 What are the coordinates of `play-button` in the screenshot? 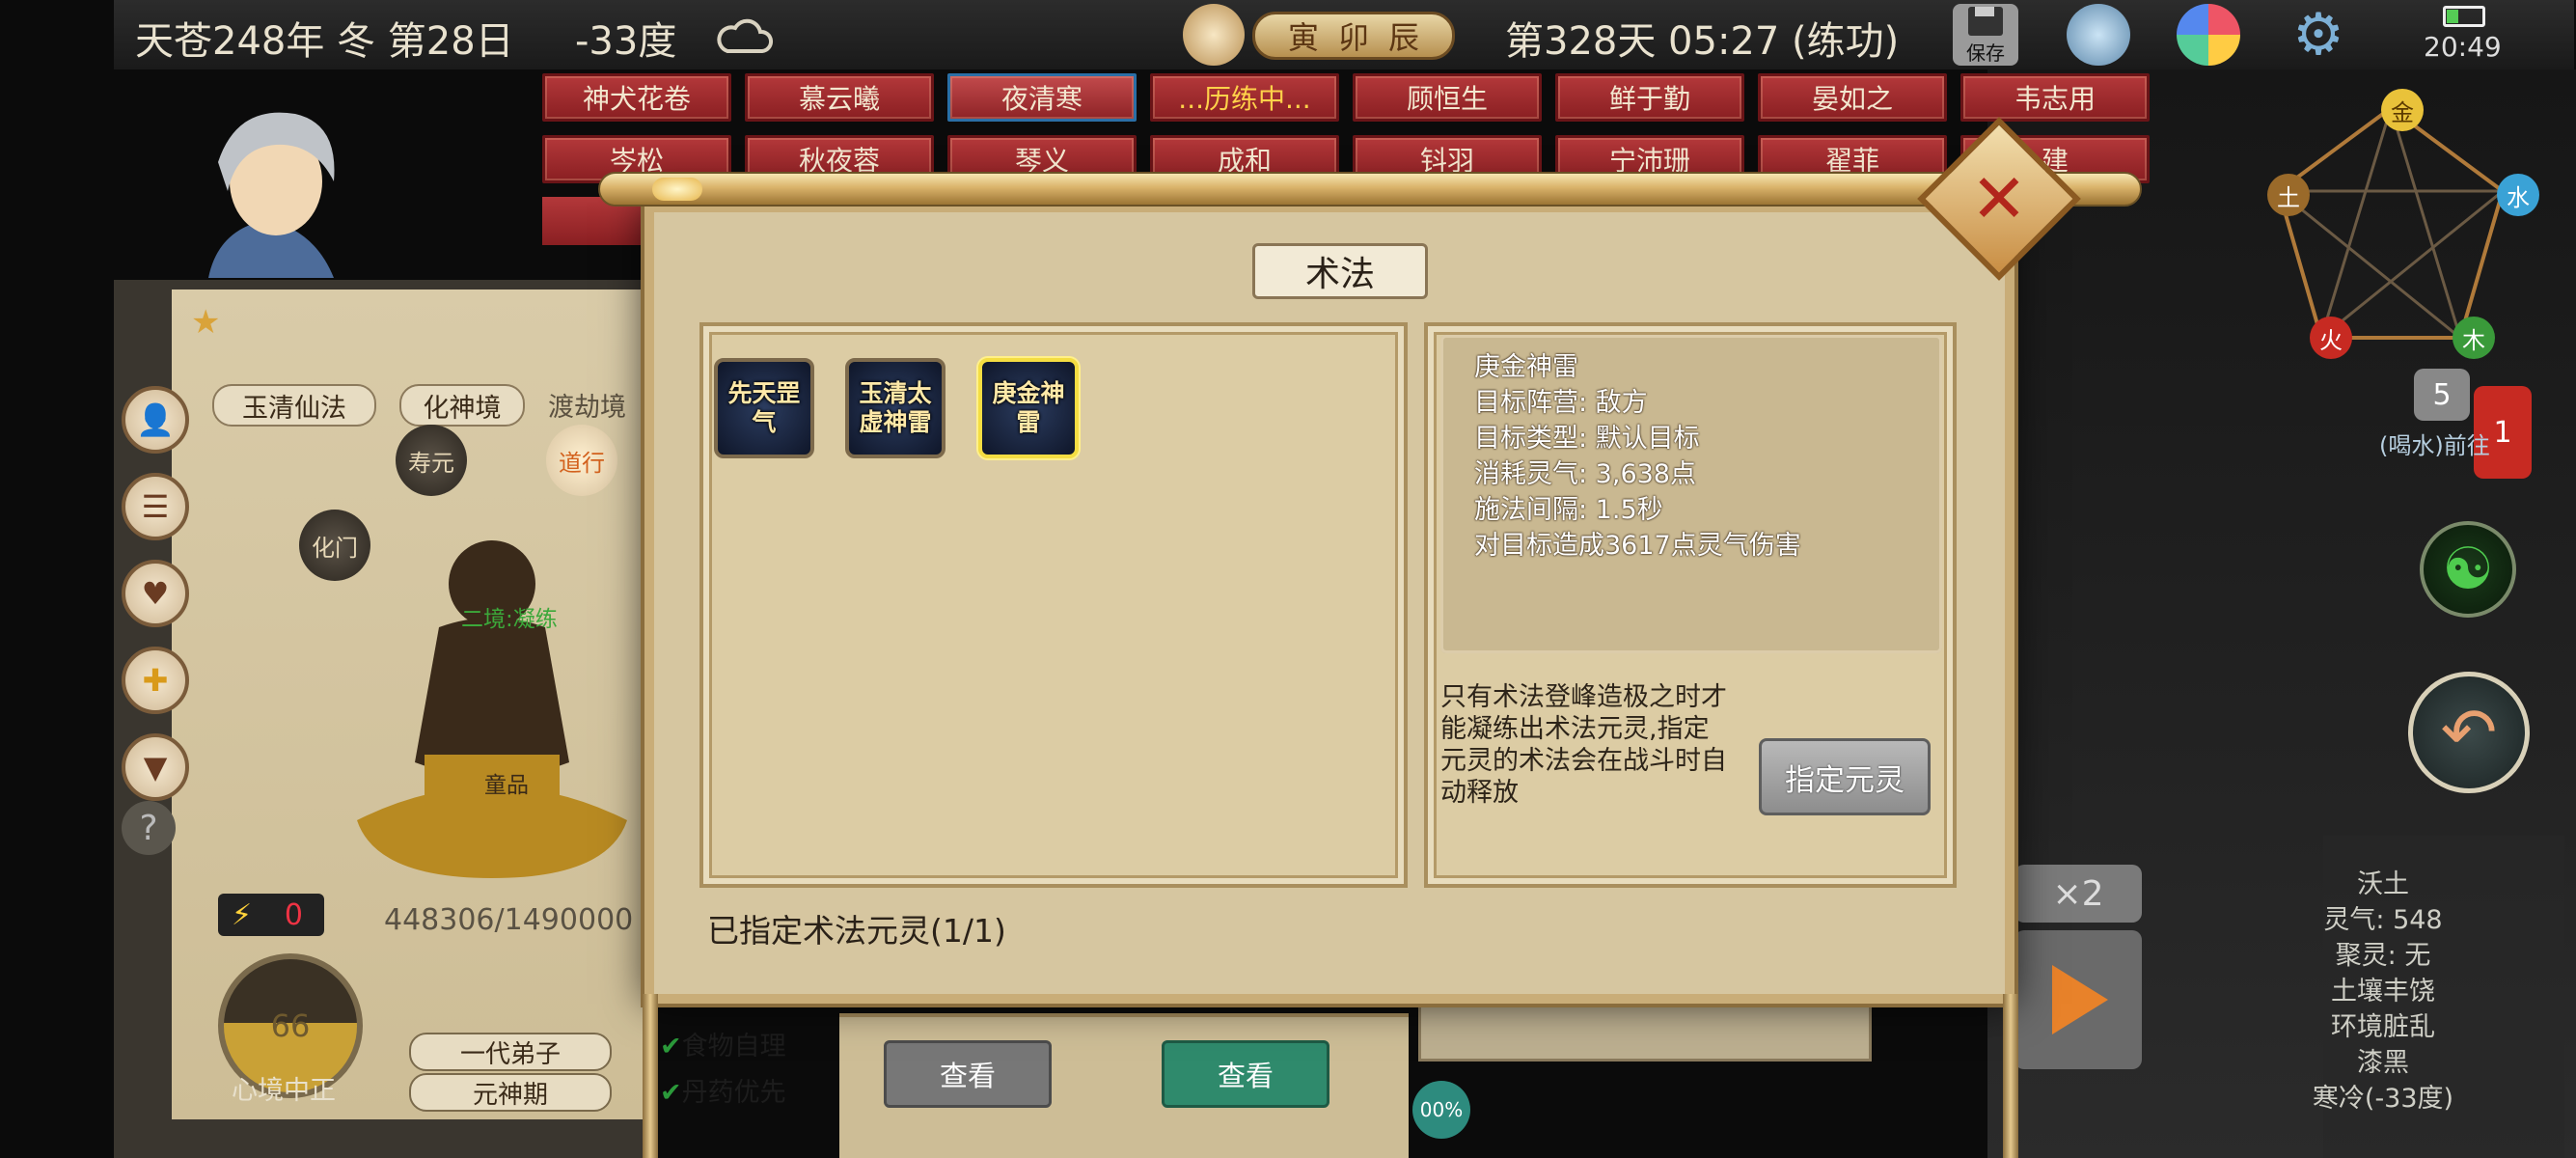 It's located at (2078, 999).